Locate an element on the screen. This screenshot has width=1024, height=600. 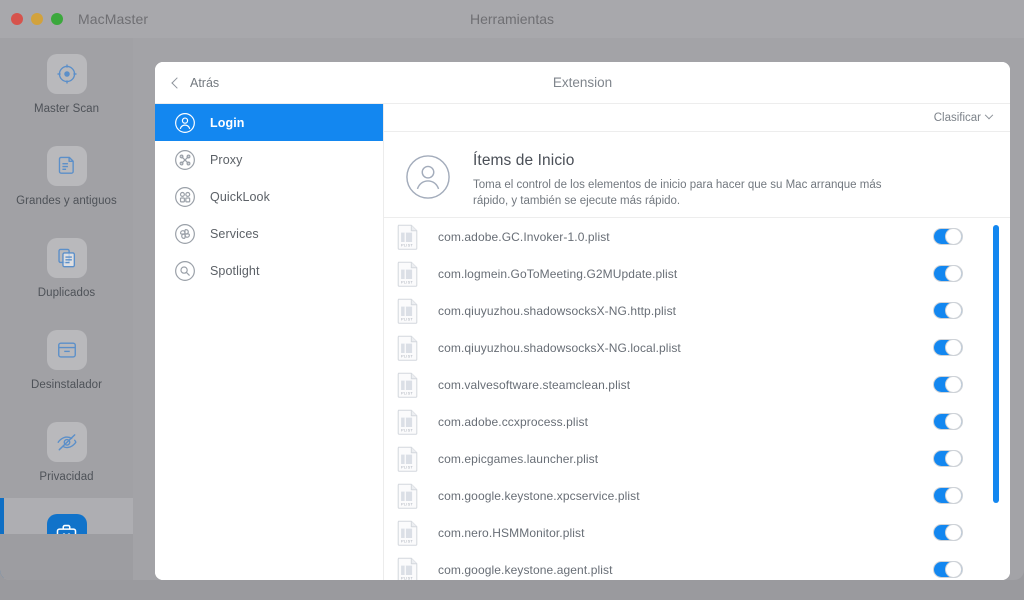
table-row: PLIST com.epicgames.launcher.plist is located at coordinates (697, 458).